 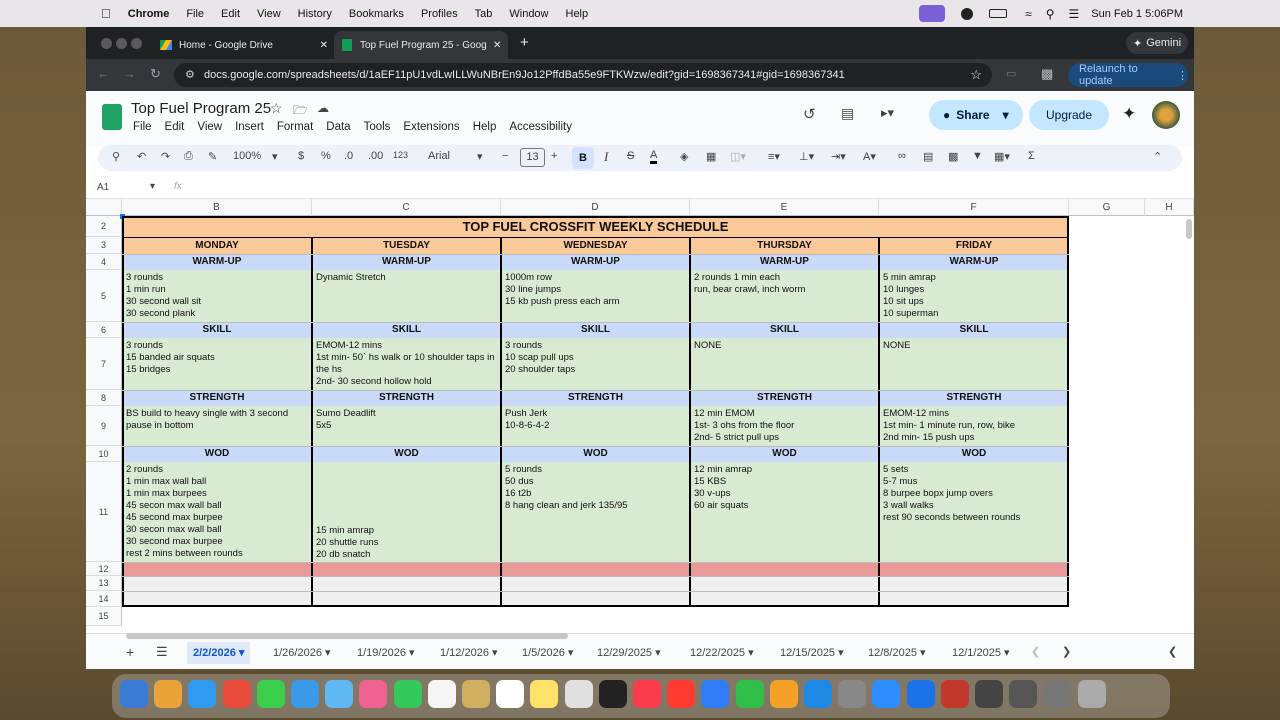 What do you see at coordinates (219, 653) in the screenshot?
I see `sheet-tab: 2/2/2026 ▾` at bounding box center [219, 653].